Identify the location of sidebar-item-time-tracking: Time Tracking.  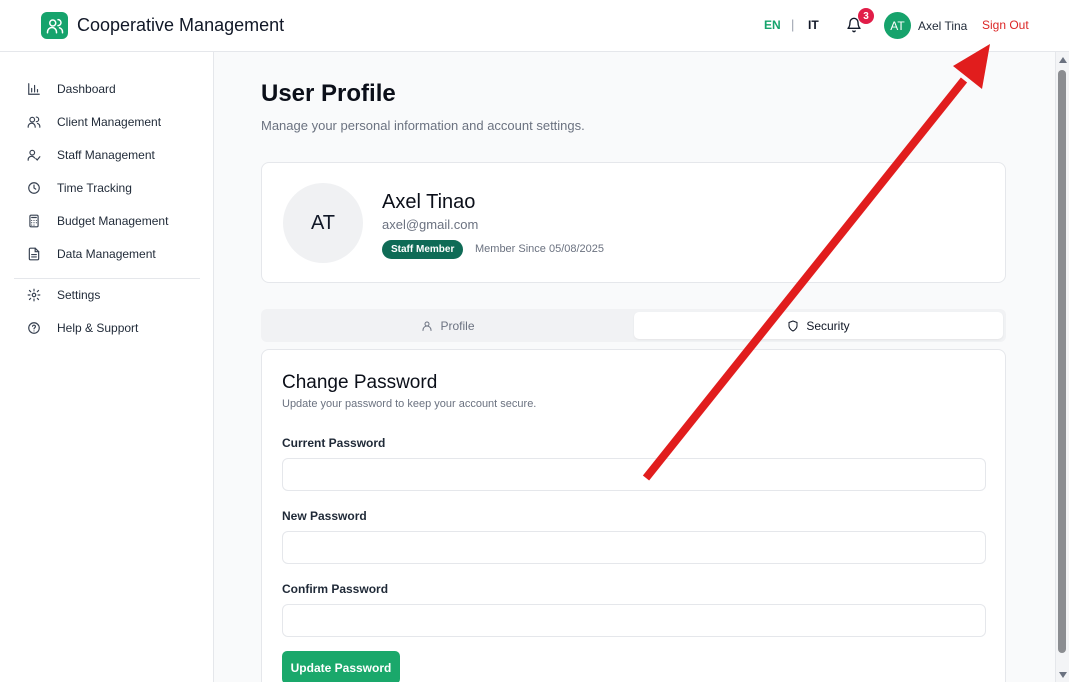
(79, 188).